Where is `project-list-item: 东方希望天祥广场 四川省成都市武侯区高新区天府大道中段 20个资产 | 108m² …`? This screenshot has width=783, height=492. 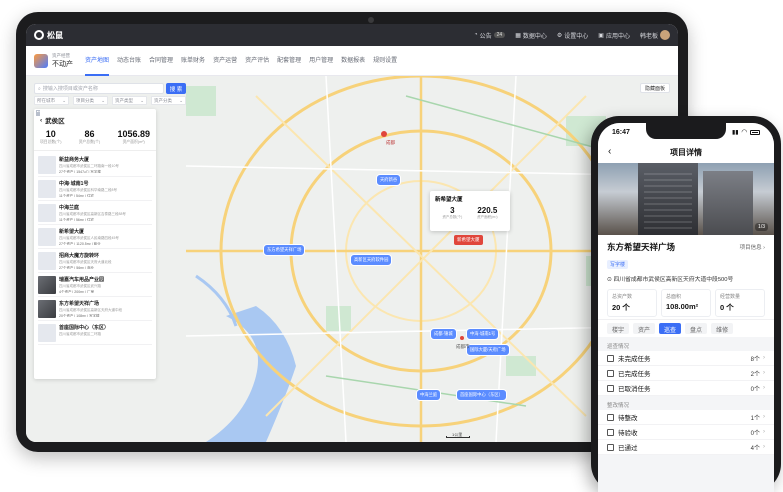
project-list-item: 东方希望天祥广场 四川省成都市武侯区高新区天府大道中段 20个资产 | 108m² … is located at coordinates (95, 309).